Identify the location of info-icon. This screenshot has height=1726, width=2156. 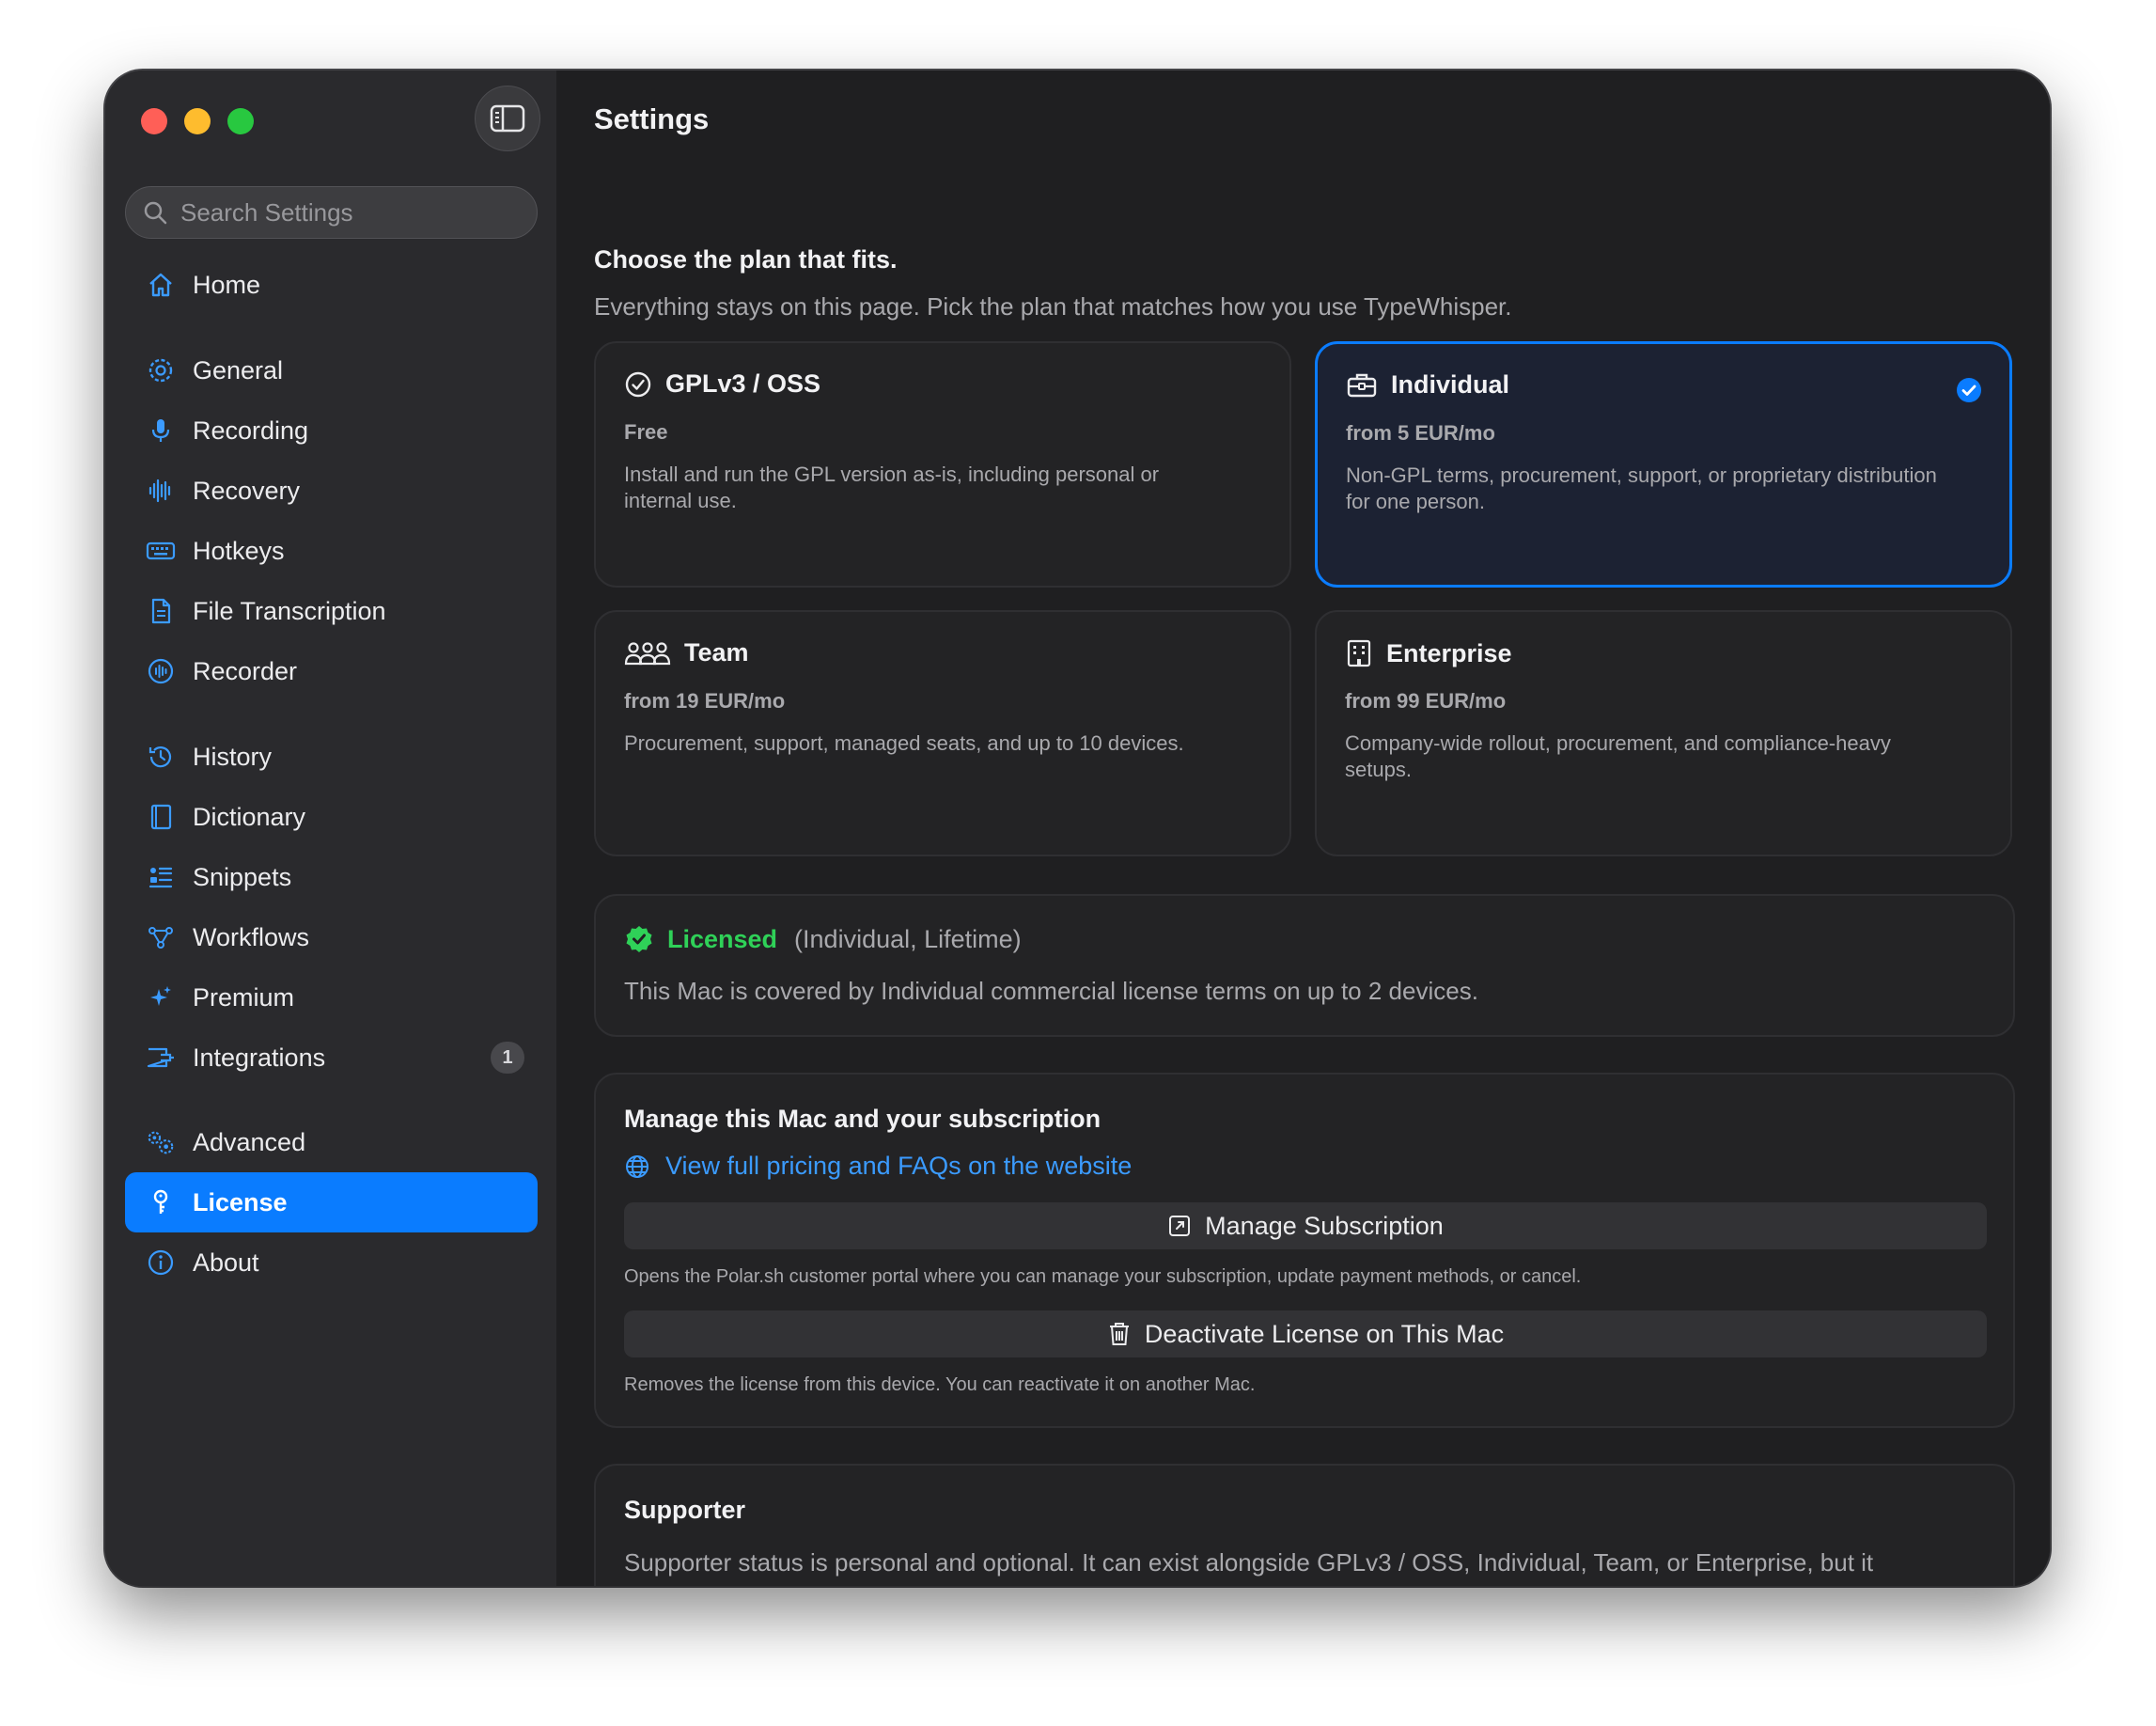
(161, 1262).